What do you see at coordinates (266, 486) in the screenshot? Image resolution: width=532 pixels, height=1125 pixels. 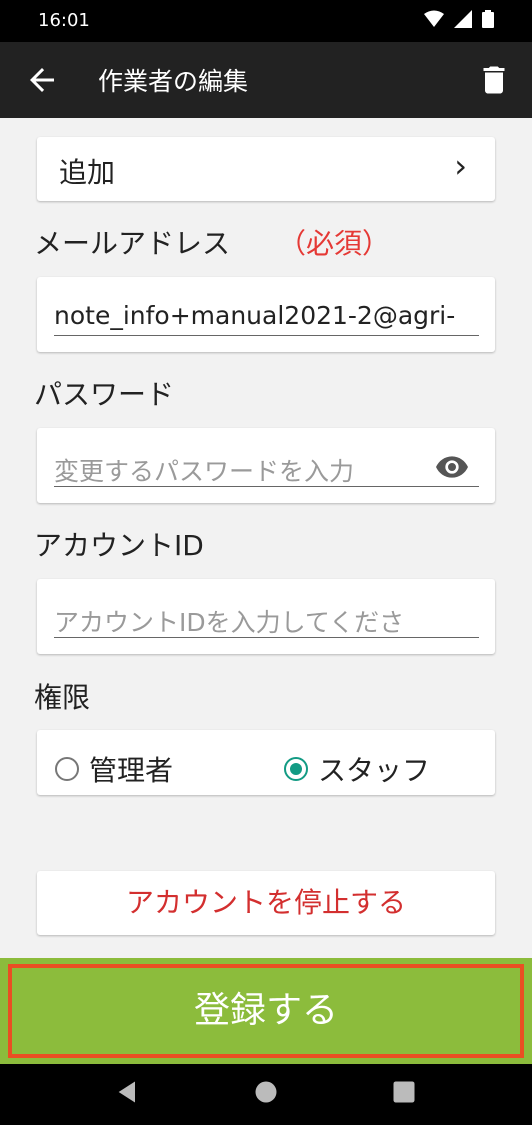 I see `password-field-underline` at bounding box center [266, 486].